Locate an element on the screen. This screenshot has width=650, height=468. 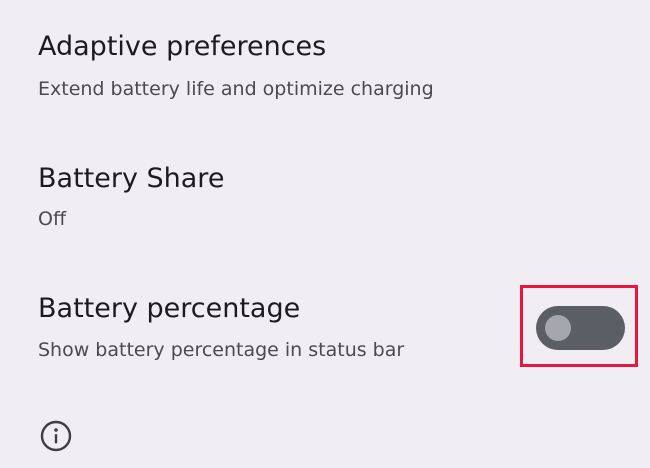
battery-percentage-toggle is located at coordinates (580, 328).